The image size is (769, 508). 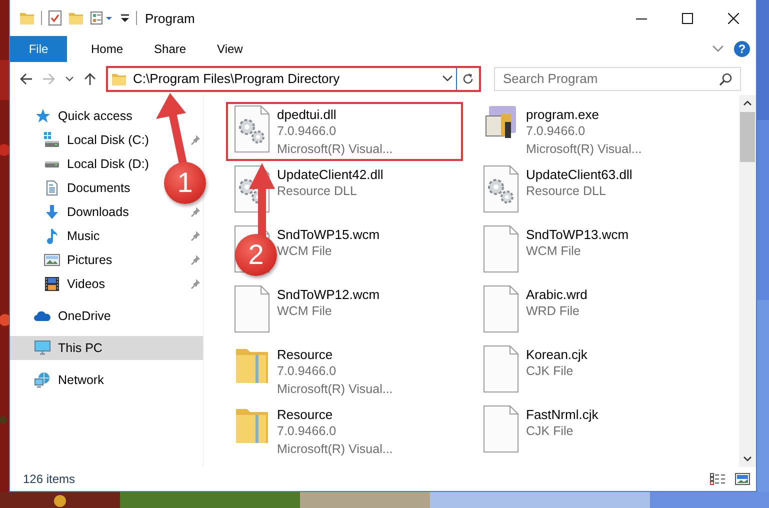 What do you see at coordinates (468, 78) in the screenshot?
I see `refresh-icon` at bounding box center [468, 78].